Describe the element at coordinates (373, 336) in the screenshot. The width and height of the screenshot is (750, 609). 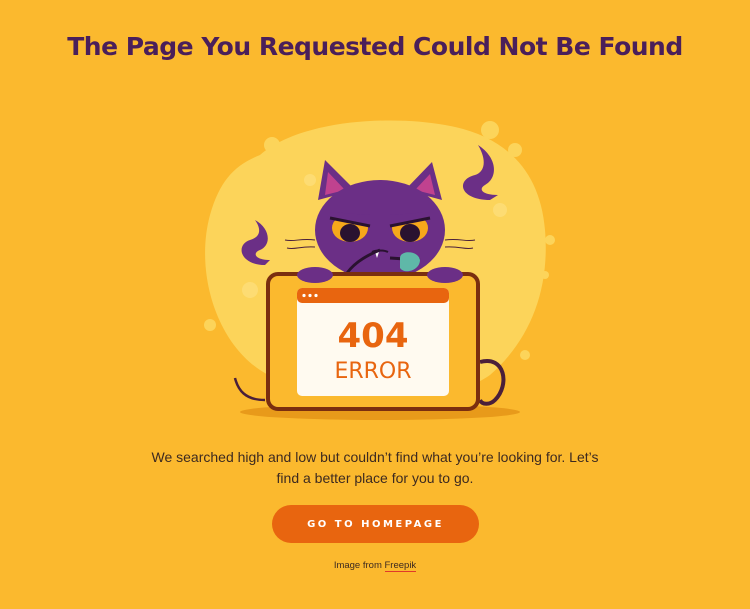
I see `error-code: 404` at that location.